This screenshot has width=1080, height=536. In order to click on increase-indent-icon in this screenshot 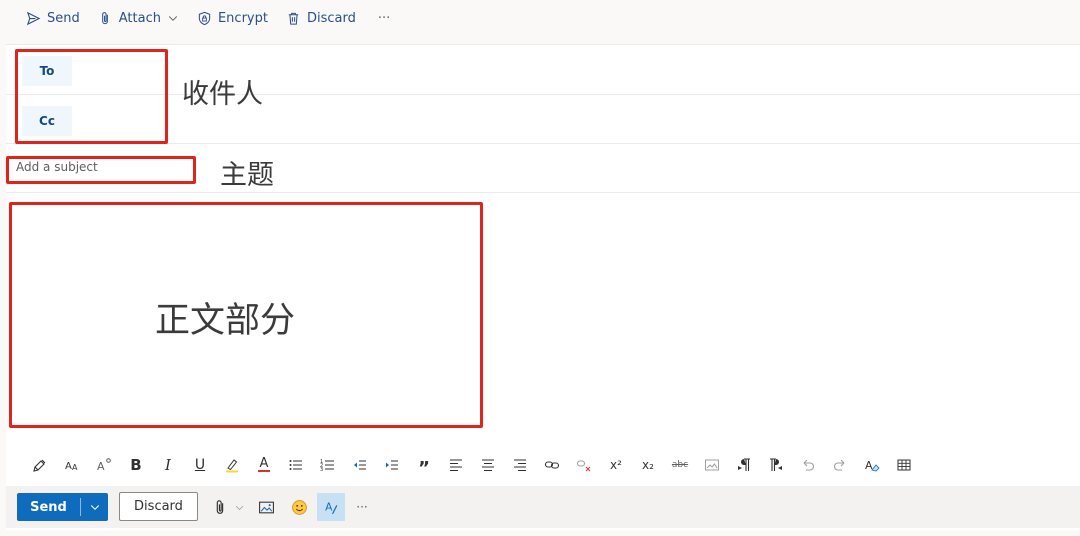, I will do `click(392, 465)`.